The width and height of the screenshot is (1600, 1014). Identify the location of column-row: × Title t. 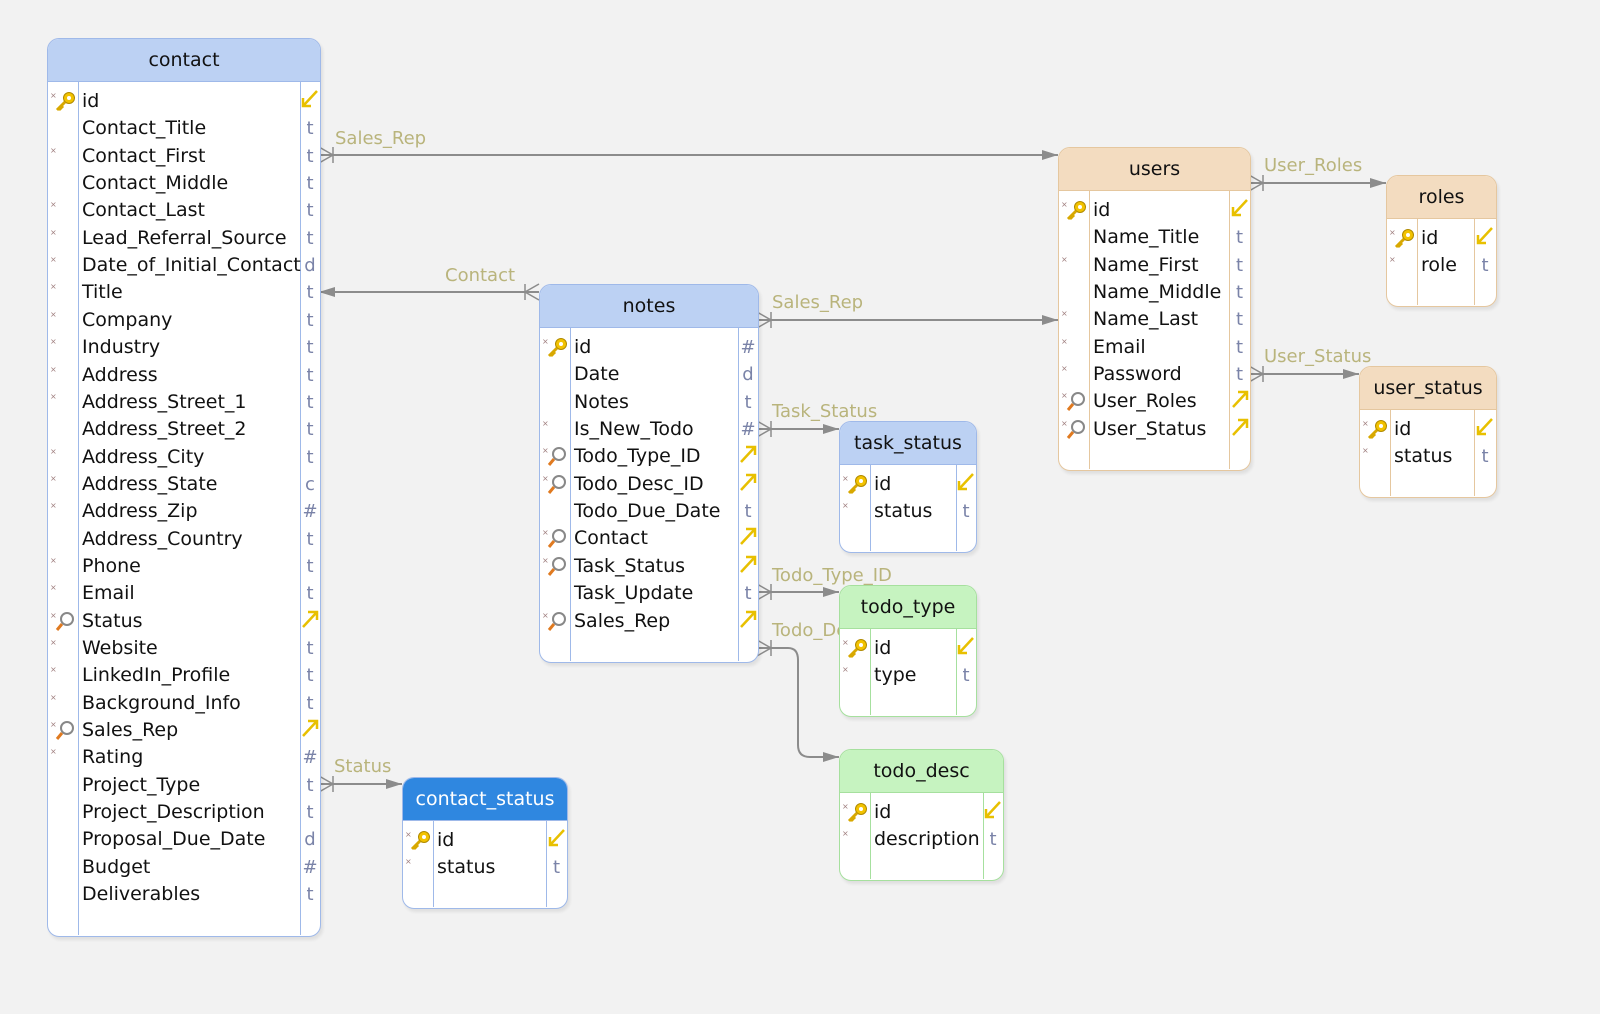
(184, 292).